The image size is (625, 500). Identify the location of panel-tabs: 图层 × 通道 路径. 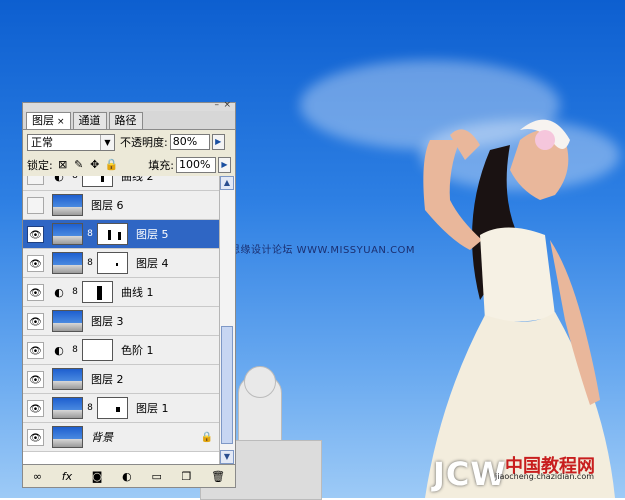
(129, 120).